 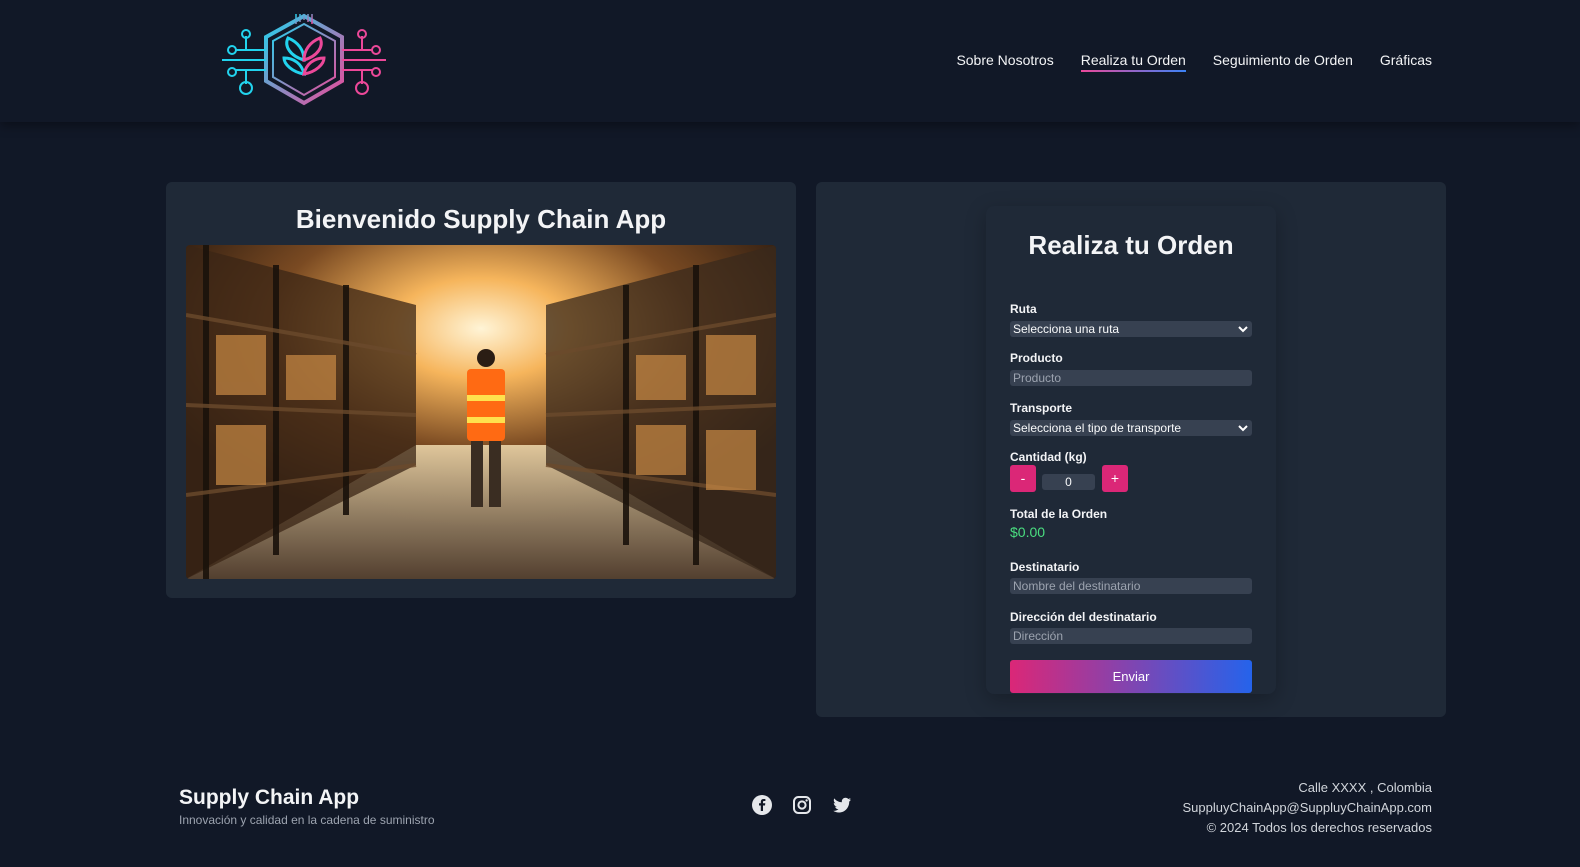 What do you see at coordinates (1041, 408) in the screenshot?
I see `transporte-label: Transporte` at bounding box center [1041, 408].